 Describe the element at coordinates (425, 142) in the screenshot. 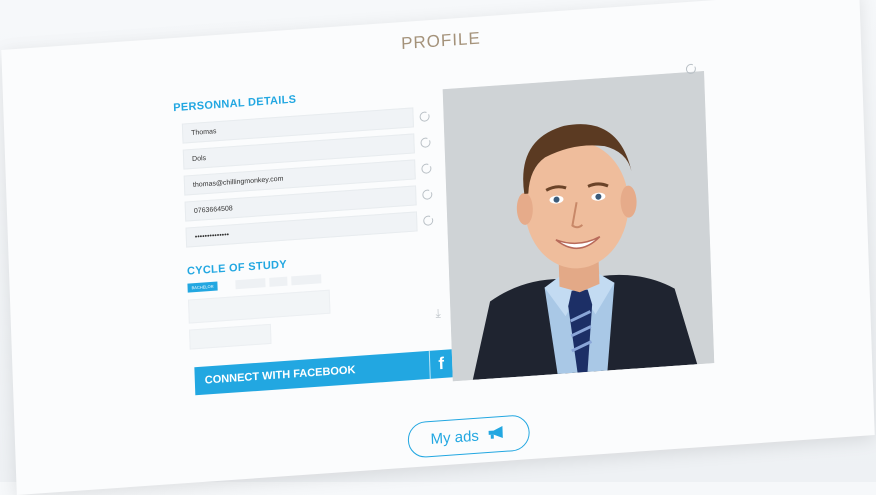

I see `edit-last-name-icon` at that location.